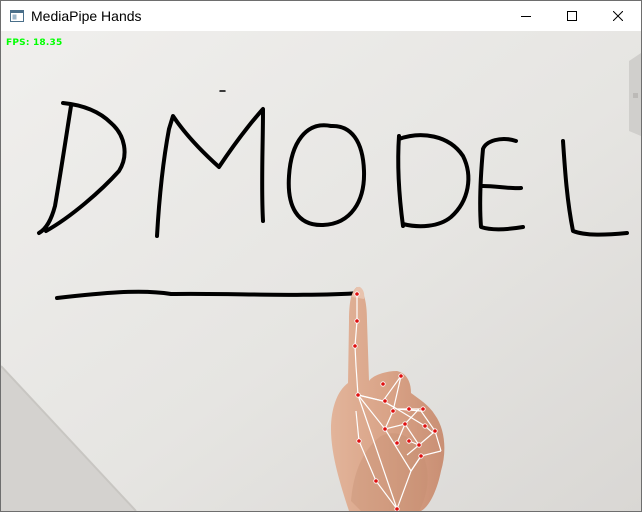 This screenshot has height=512, width=642. Describe the element at coordinates (34, 43) in the screenshot. I see `fps-counter: FPS: 18.35` at that location.